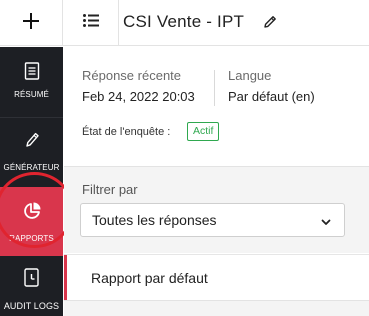 This screenshot has height=316, width=369. I want to click on filter-select-value: Toutes les réponses, so click(154, 220).